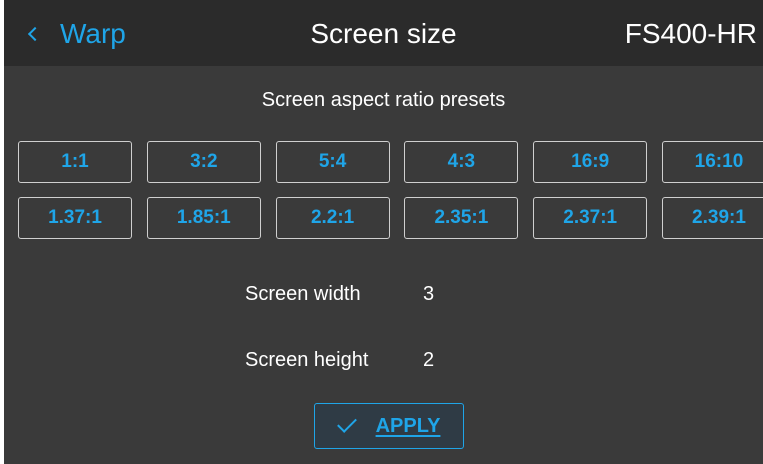 This screenshot has width=763, height=464. What do you see at coordinates (712, 218) in the screenshot?
I see `preset-button-2-39-1: 2.39:1` at bounding box center [712, 218].